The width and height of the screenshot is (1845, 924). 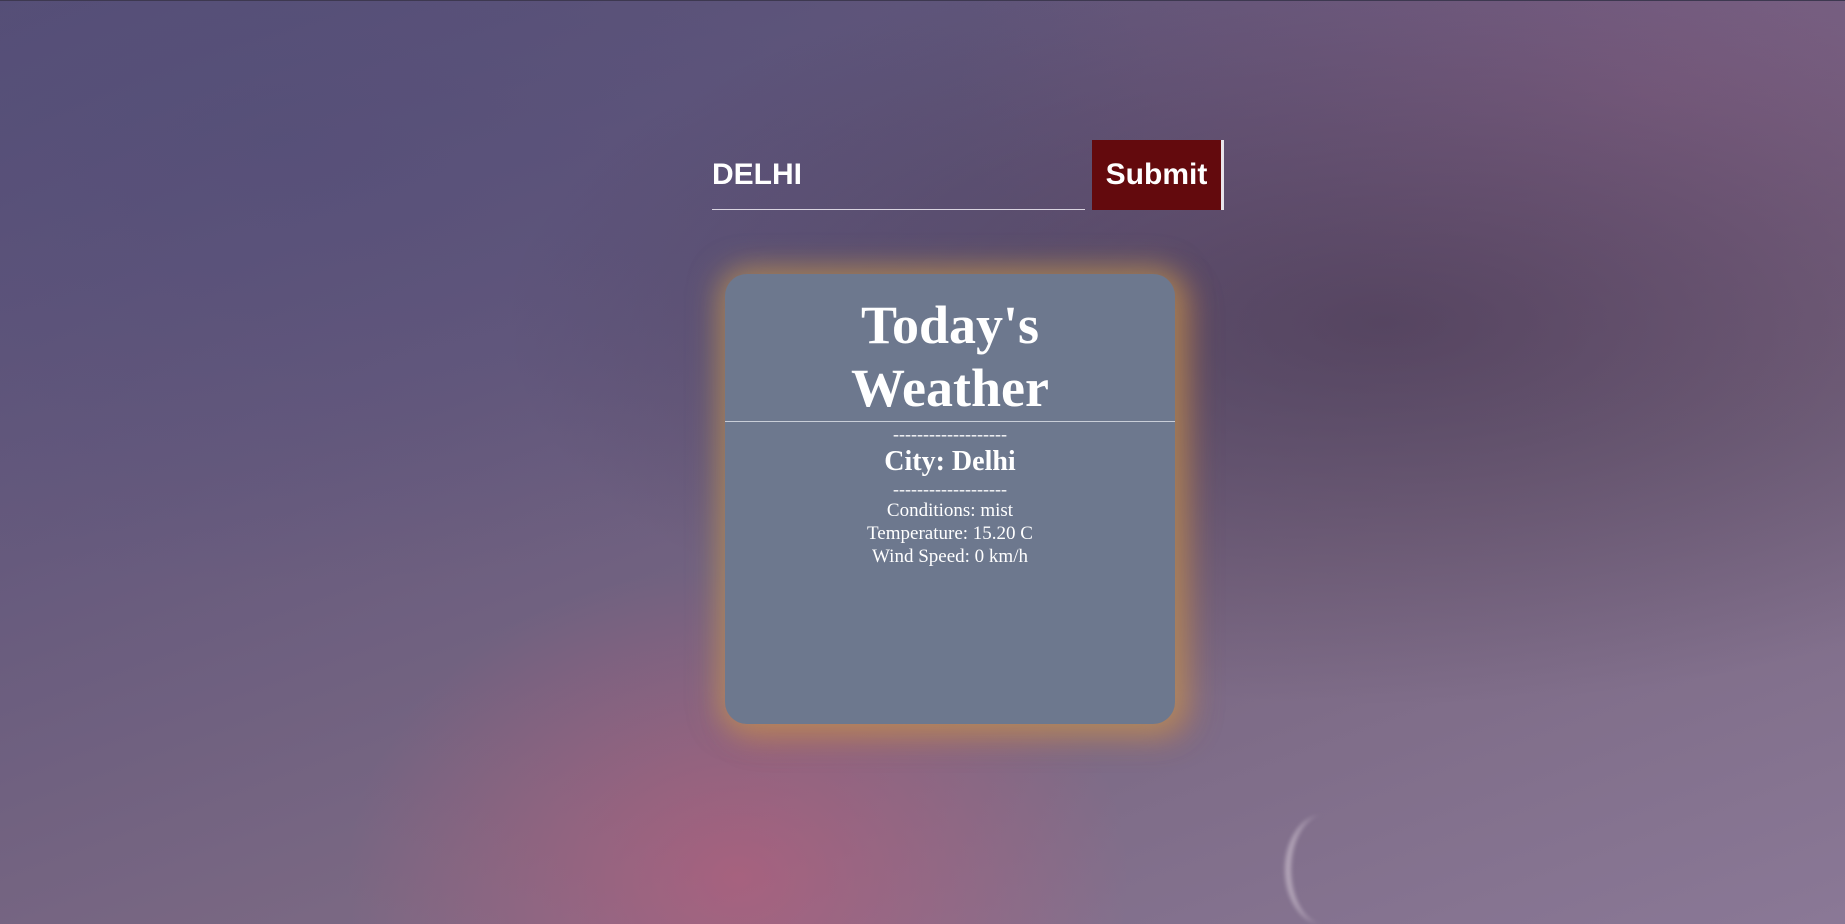 What do you see at coordinates (950, 510) in the screenshot?
I see `conditions-text: Conditions: mist` at bounding box center [950, 510].